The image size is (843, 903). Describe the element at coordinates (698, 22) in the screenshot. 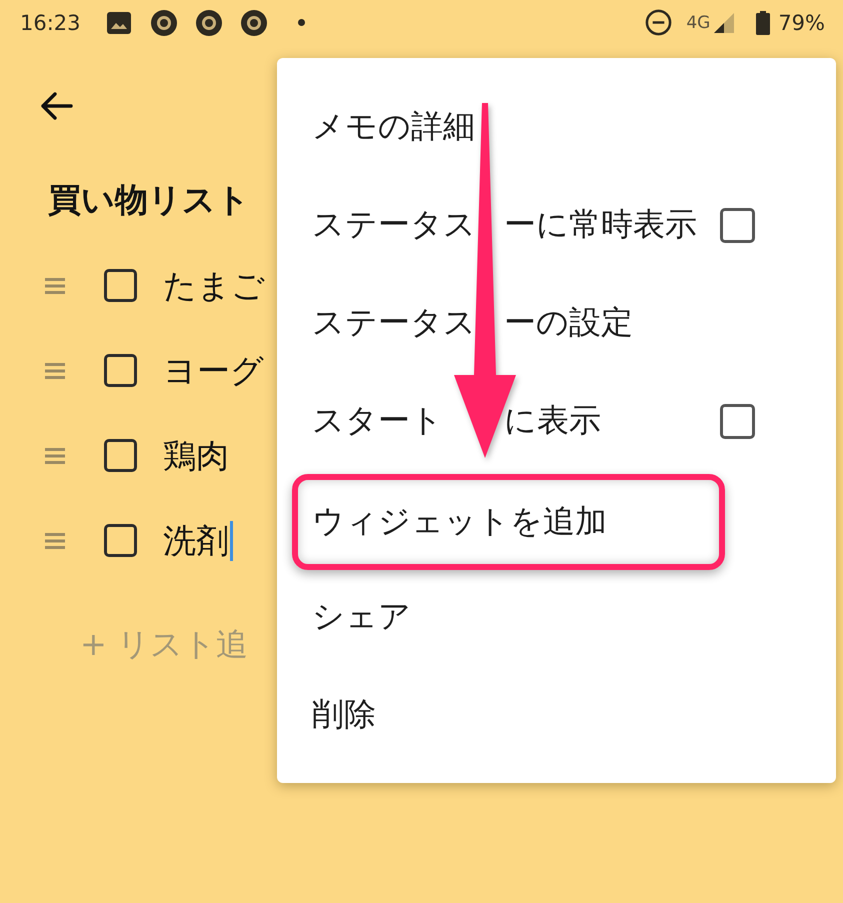

I see `network-type: 4G` at that location.